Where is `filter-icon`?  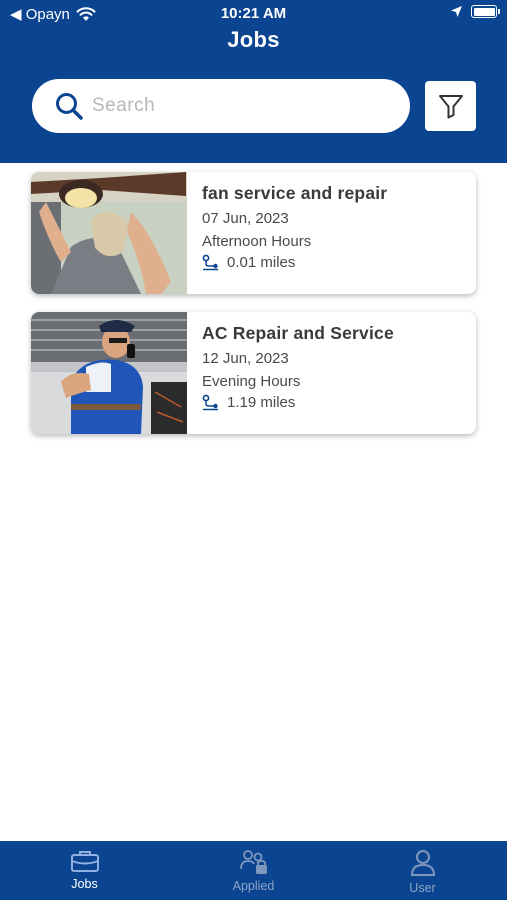
filter-icon is located at coordinates (450, 107).